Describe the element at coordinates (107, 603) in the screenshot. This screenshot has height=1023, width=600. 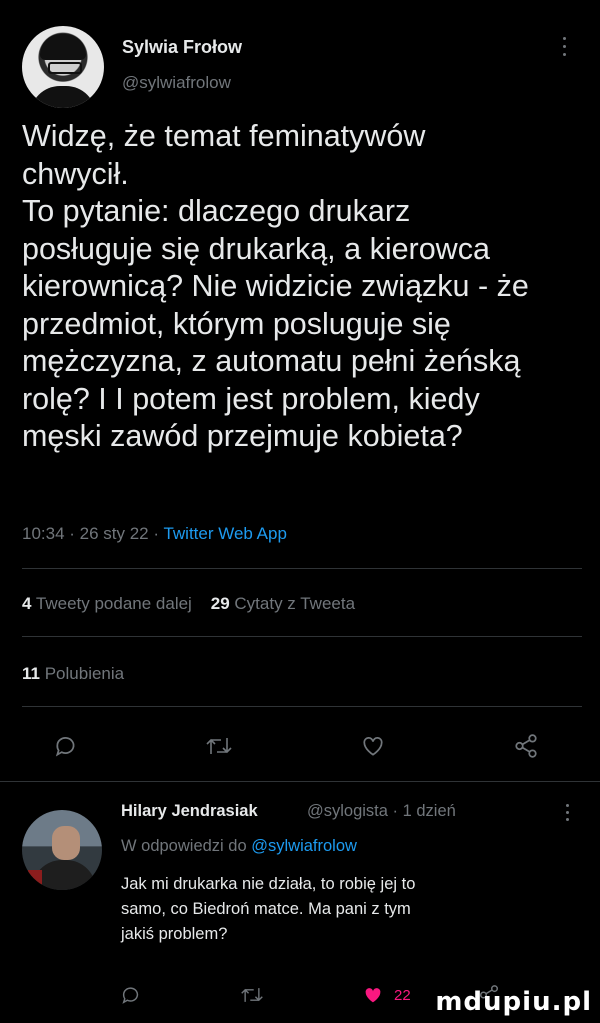
I see `retweets-stat: 4 Tweety podane dalej` at that location.